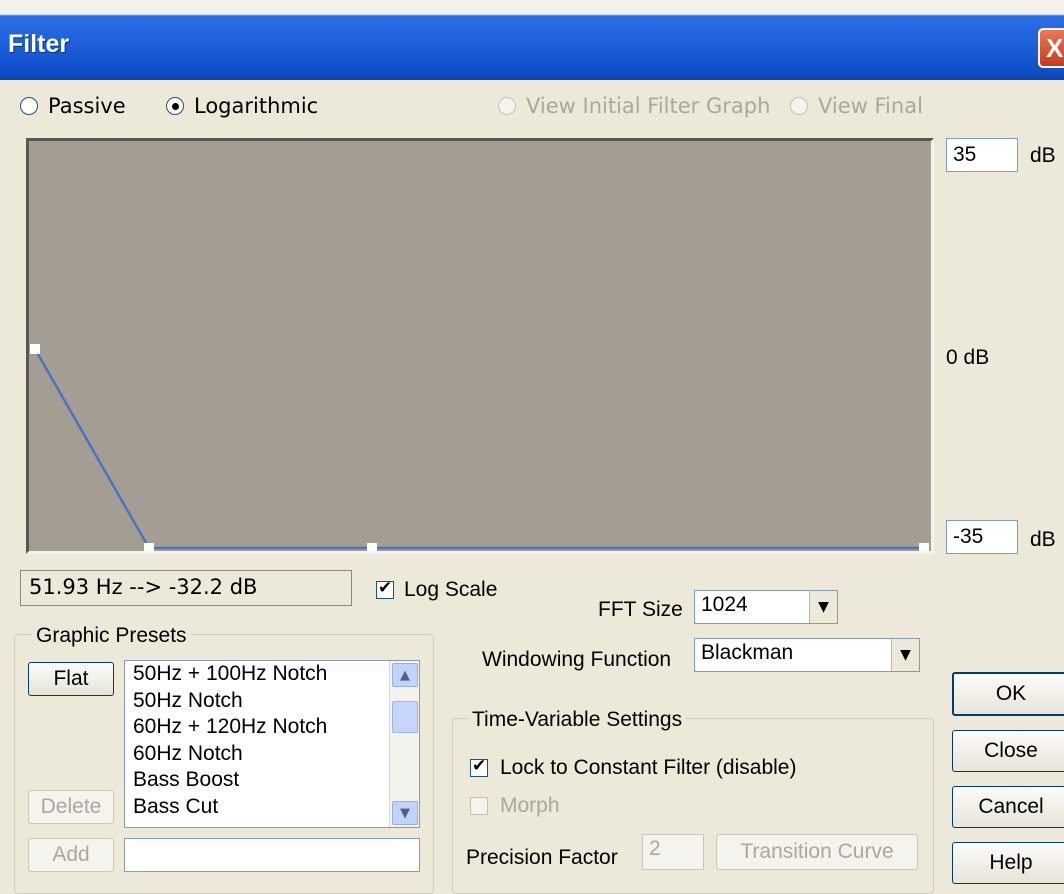  Describe the element at coordinates (451, 589) in the screenshot. I see `log-scale-label: Log Scale` at that location.